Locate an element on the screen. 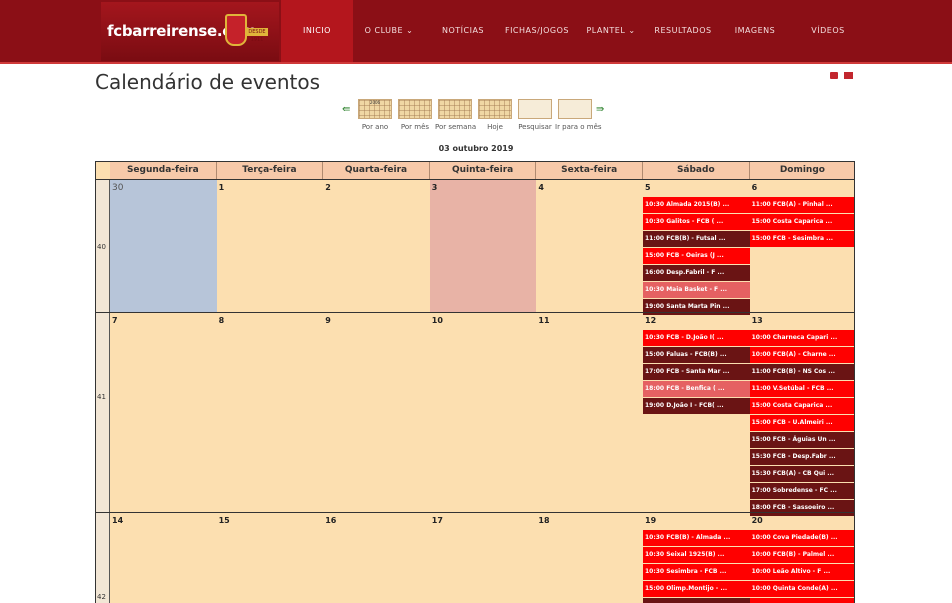  day-number: 20 is located at coordinates (757, 520).